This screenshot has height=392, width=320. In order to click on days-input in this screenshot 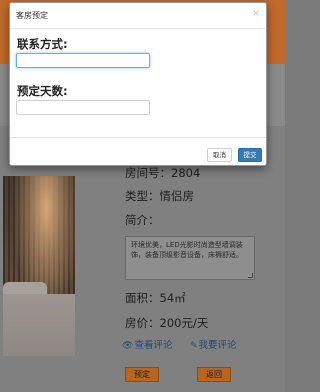, I will do `click(83, 107)`.